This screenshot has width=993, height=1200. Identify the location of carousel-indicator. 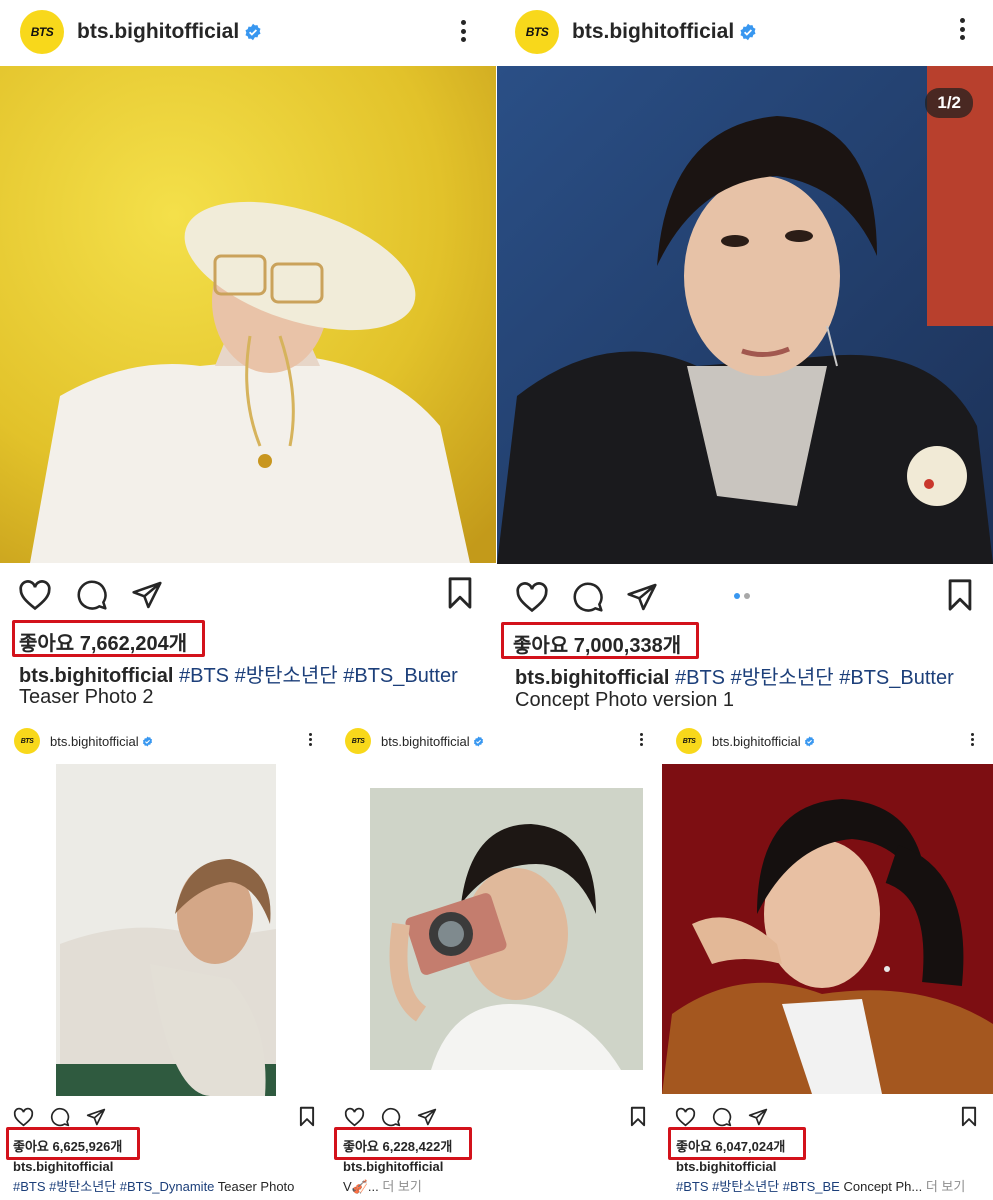
(742, 596).